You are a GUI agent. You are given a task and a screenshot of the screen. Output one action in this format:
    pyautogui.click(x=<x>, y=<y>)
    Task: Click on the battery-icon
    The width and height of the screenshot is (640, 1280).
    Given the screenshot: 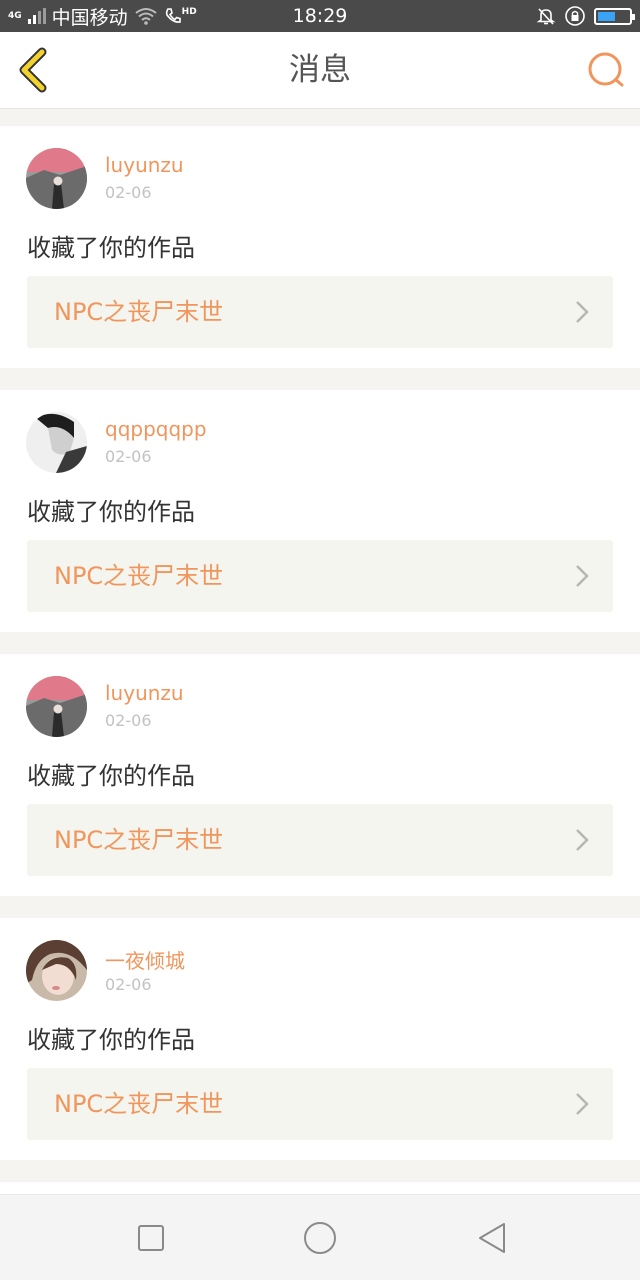 What is the action you would take?
    pyautogui.click(x=614, y=16)
    